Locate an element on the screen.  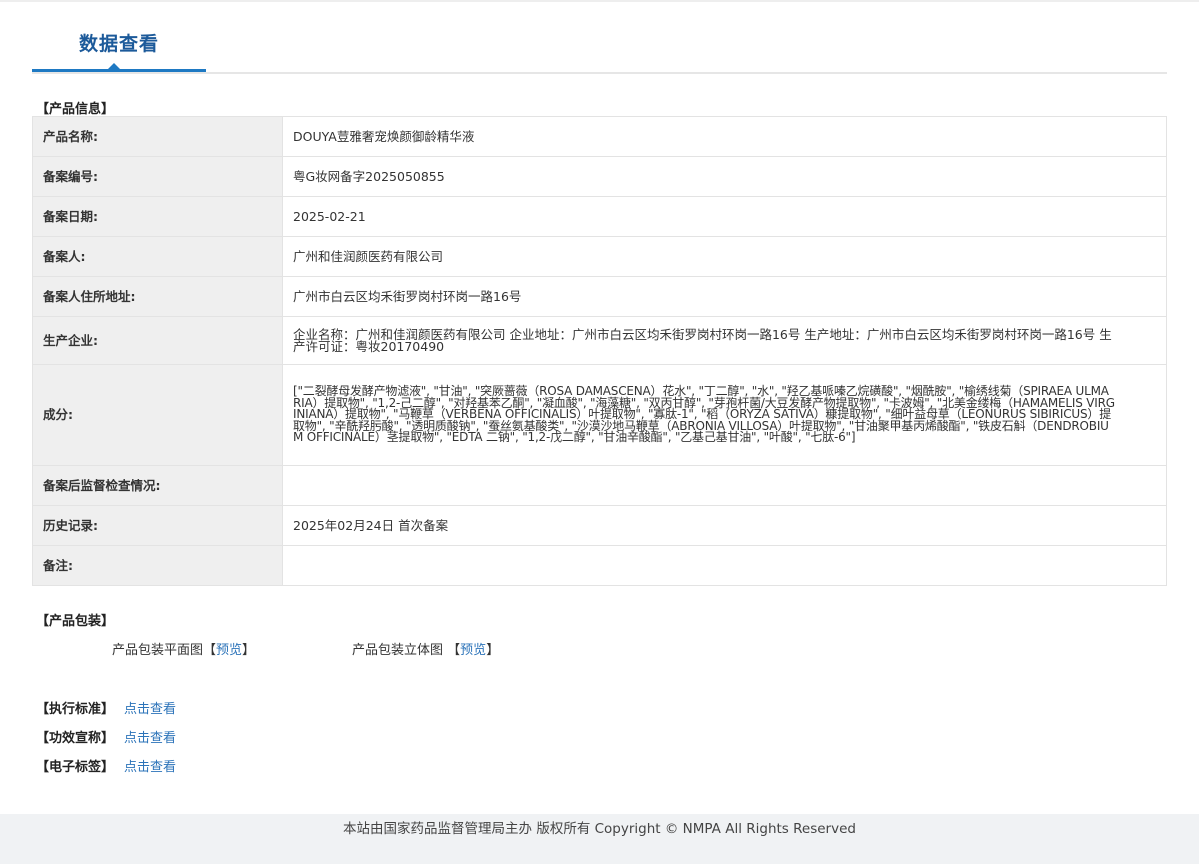
row-label: 产品名称: is located at coordinates (157, 136).